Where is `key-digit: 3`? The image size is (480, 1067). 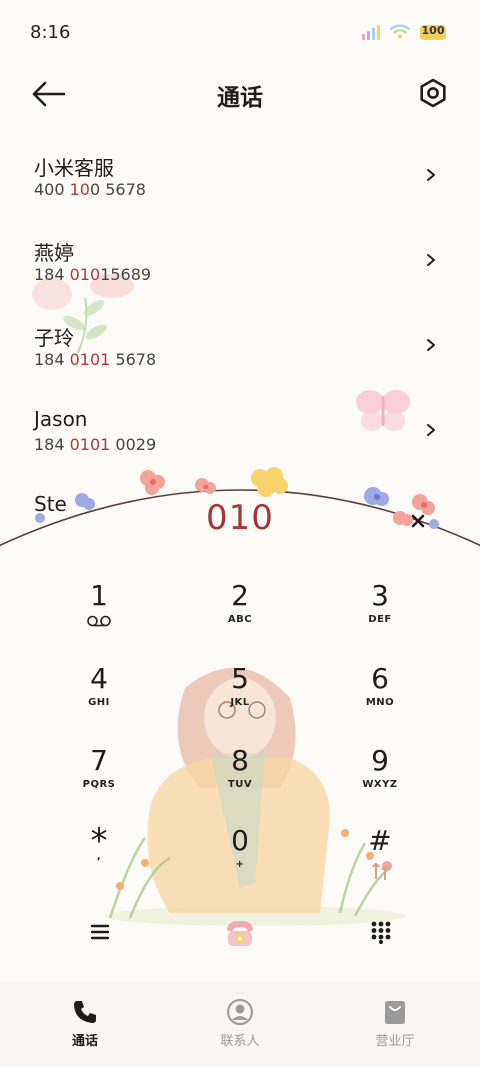
key-digit: 3 is located at coordinates (380, 595).